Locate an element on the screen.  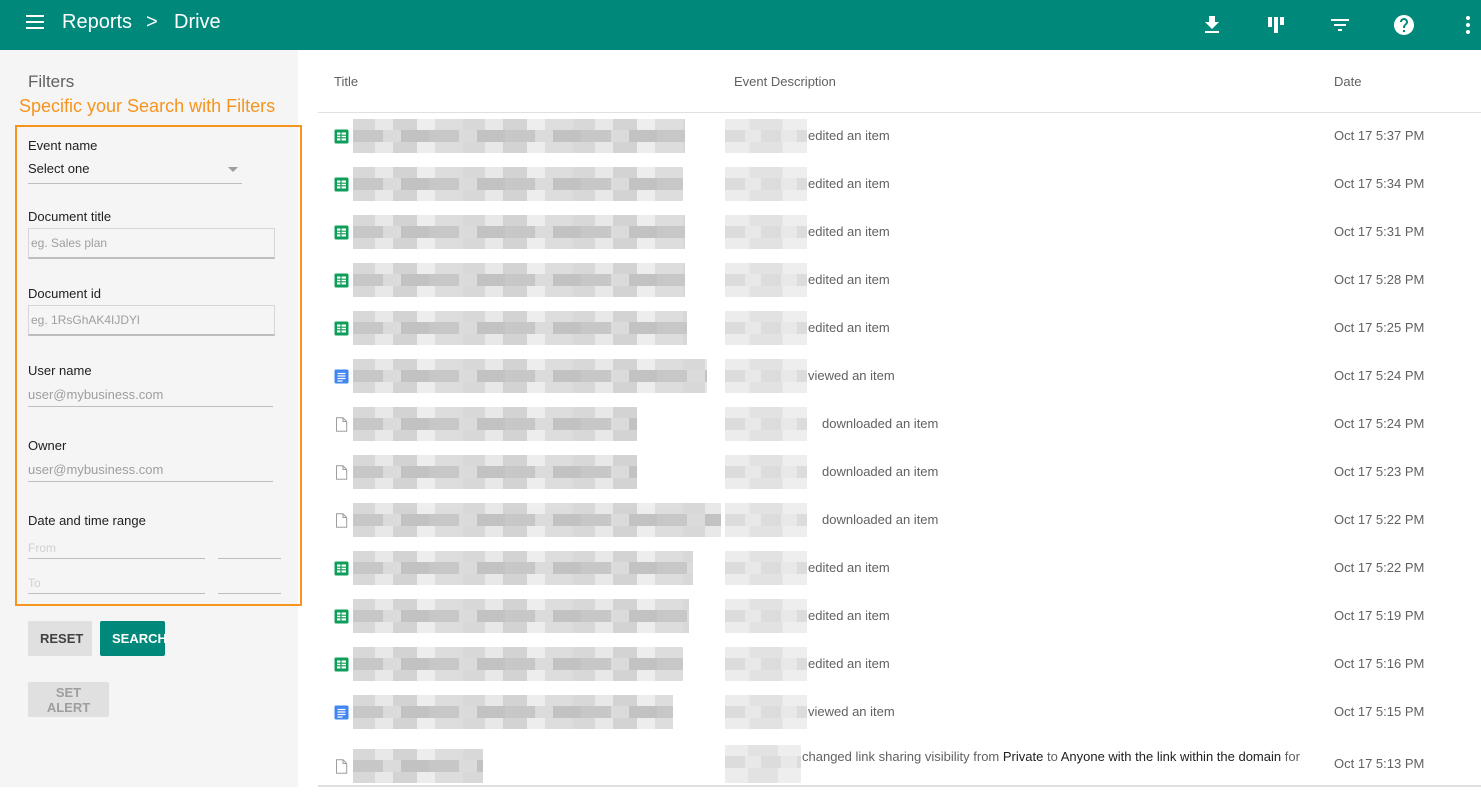
owner-input is located at coordinates (150, 470).